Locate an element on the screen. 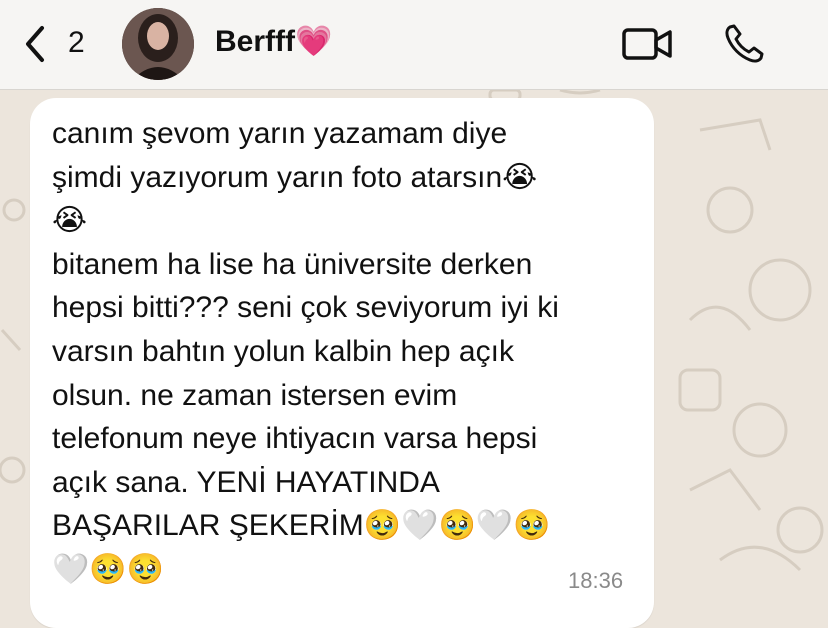  chevron-left-icon is located at coordinates (35, 44).